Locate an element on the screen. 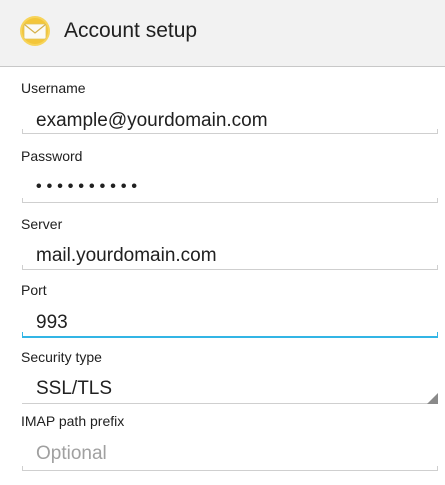 The width and height of the screenshot is (445, 485). imap-path-prefix-label: IMAP path prefix is located at coordinates (73, 421).